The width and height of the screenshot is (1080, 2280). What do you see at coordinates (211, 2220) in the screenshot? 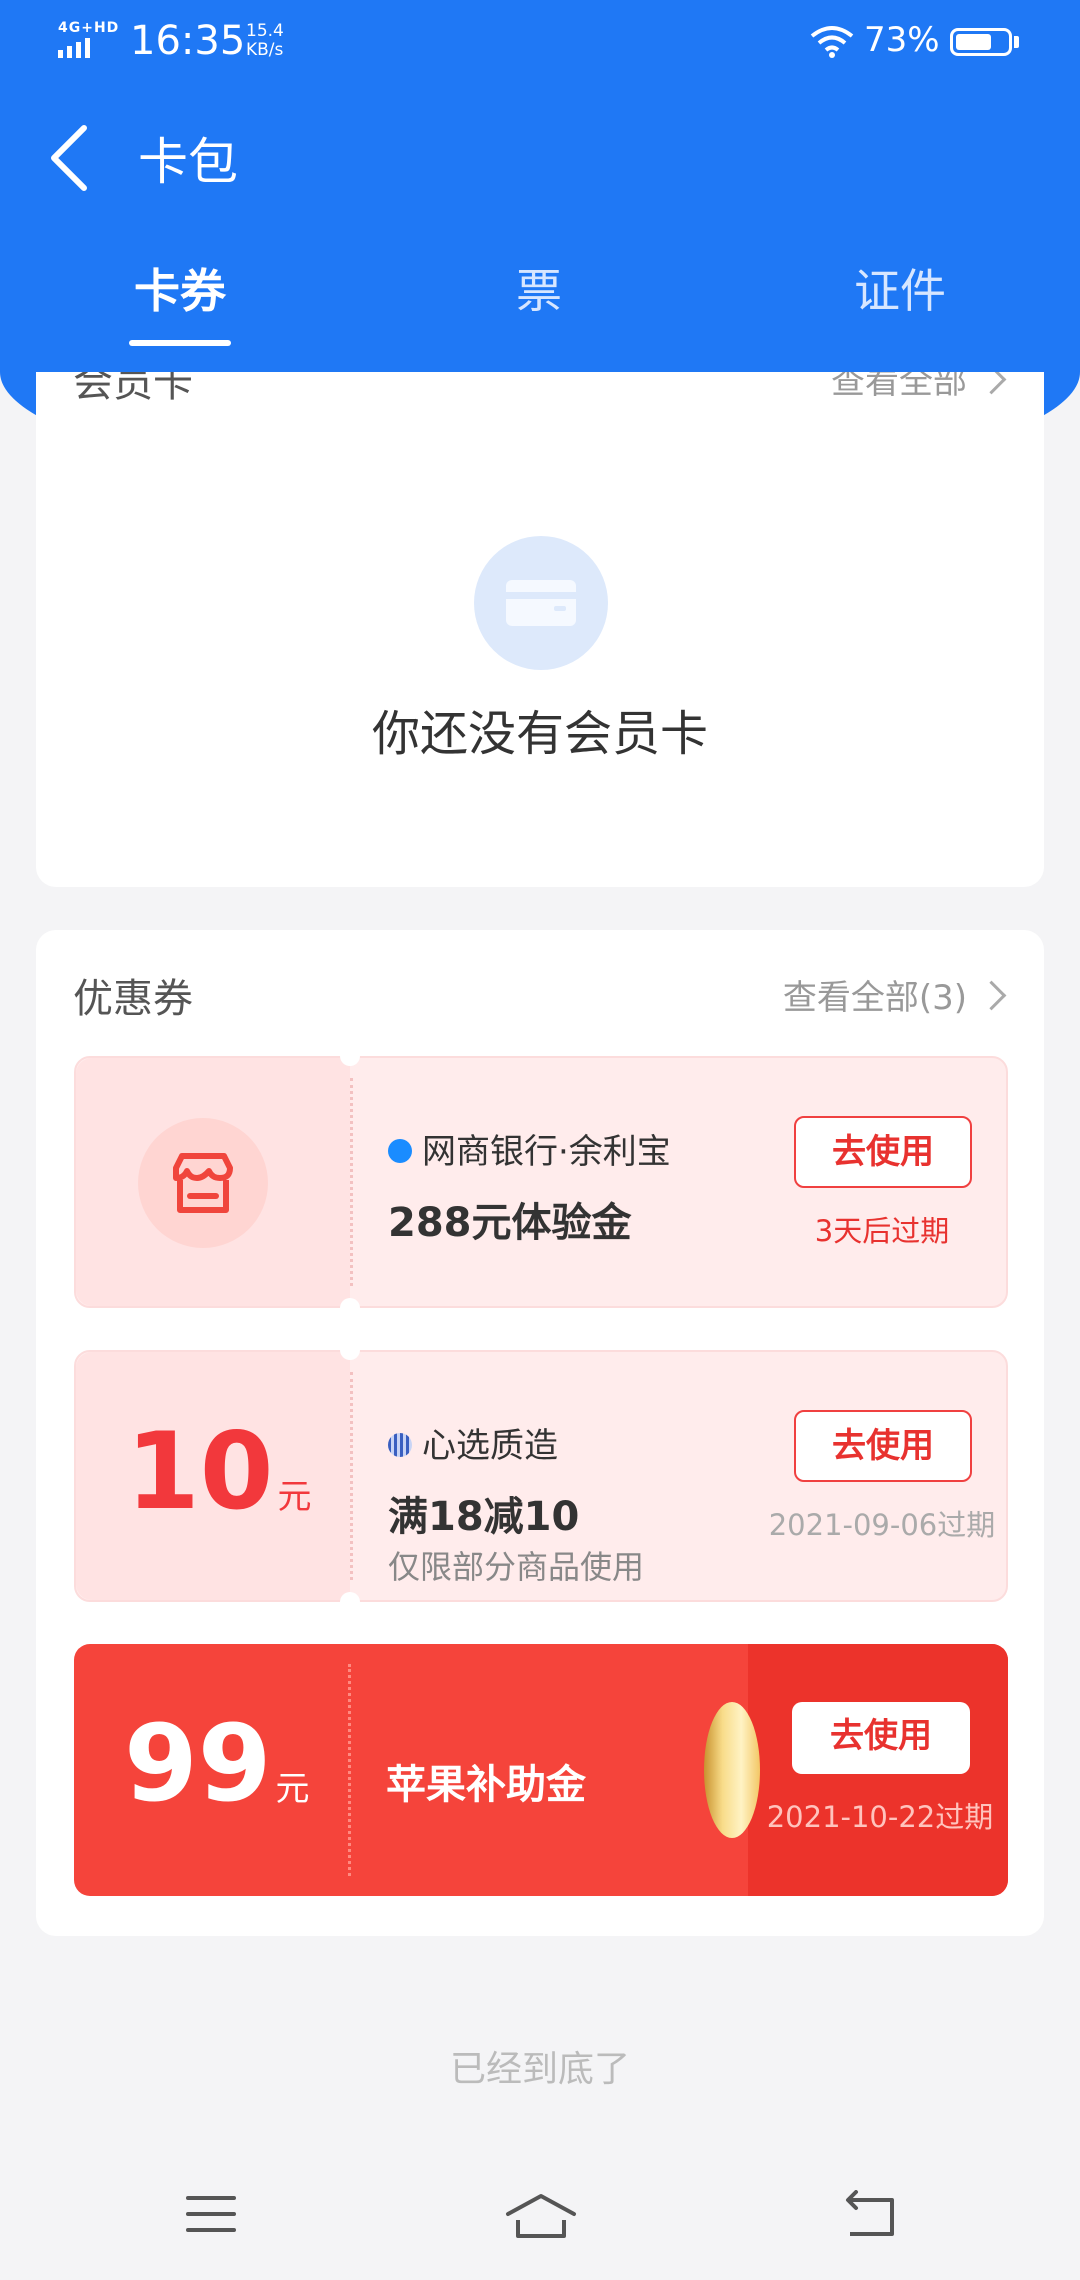
I see `menu-icon` at bounding box center [211, 2220].